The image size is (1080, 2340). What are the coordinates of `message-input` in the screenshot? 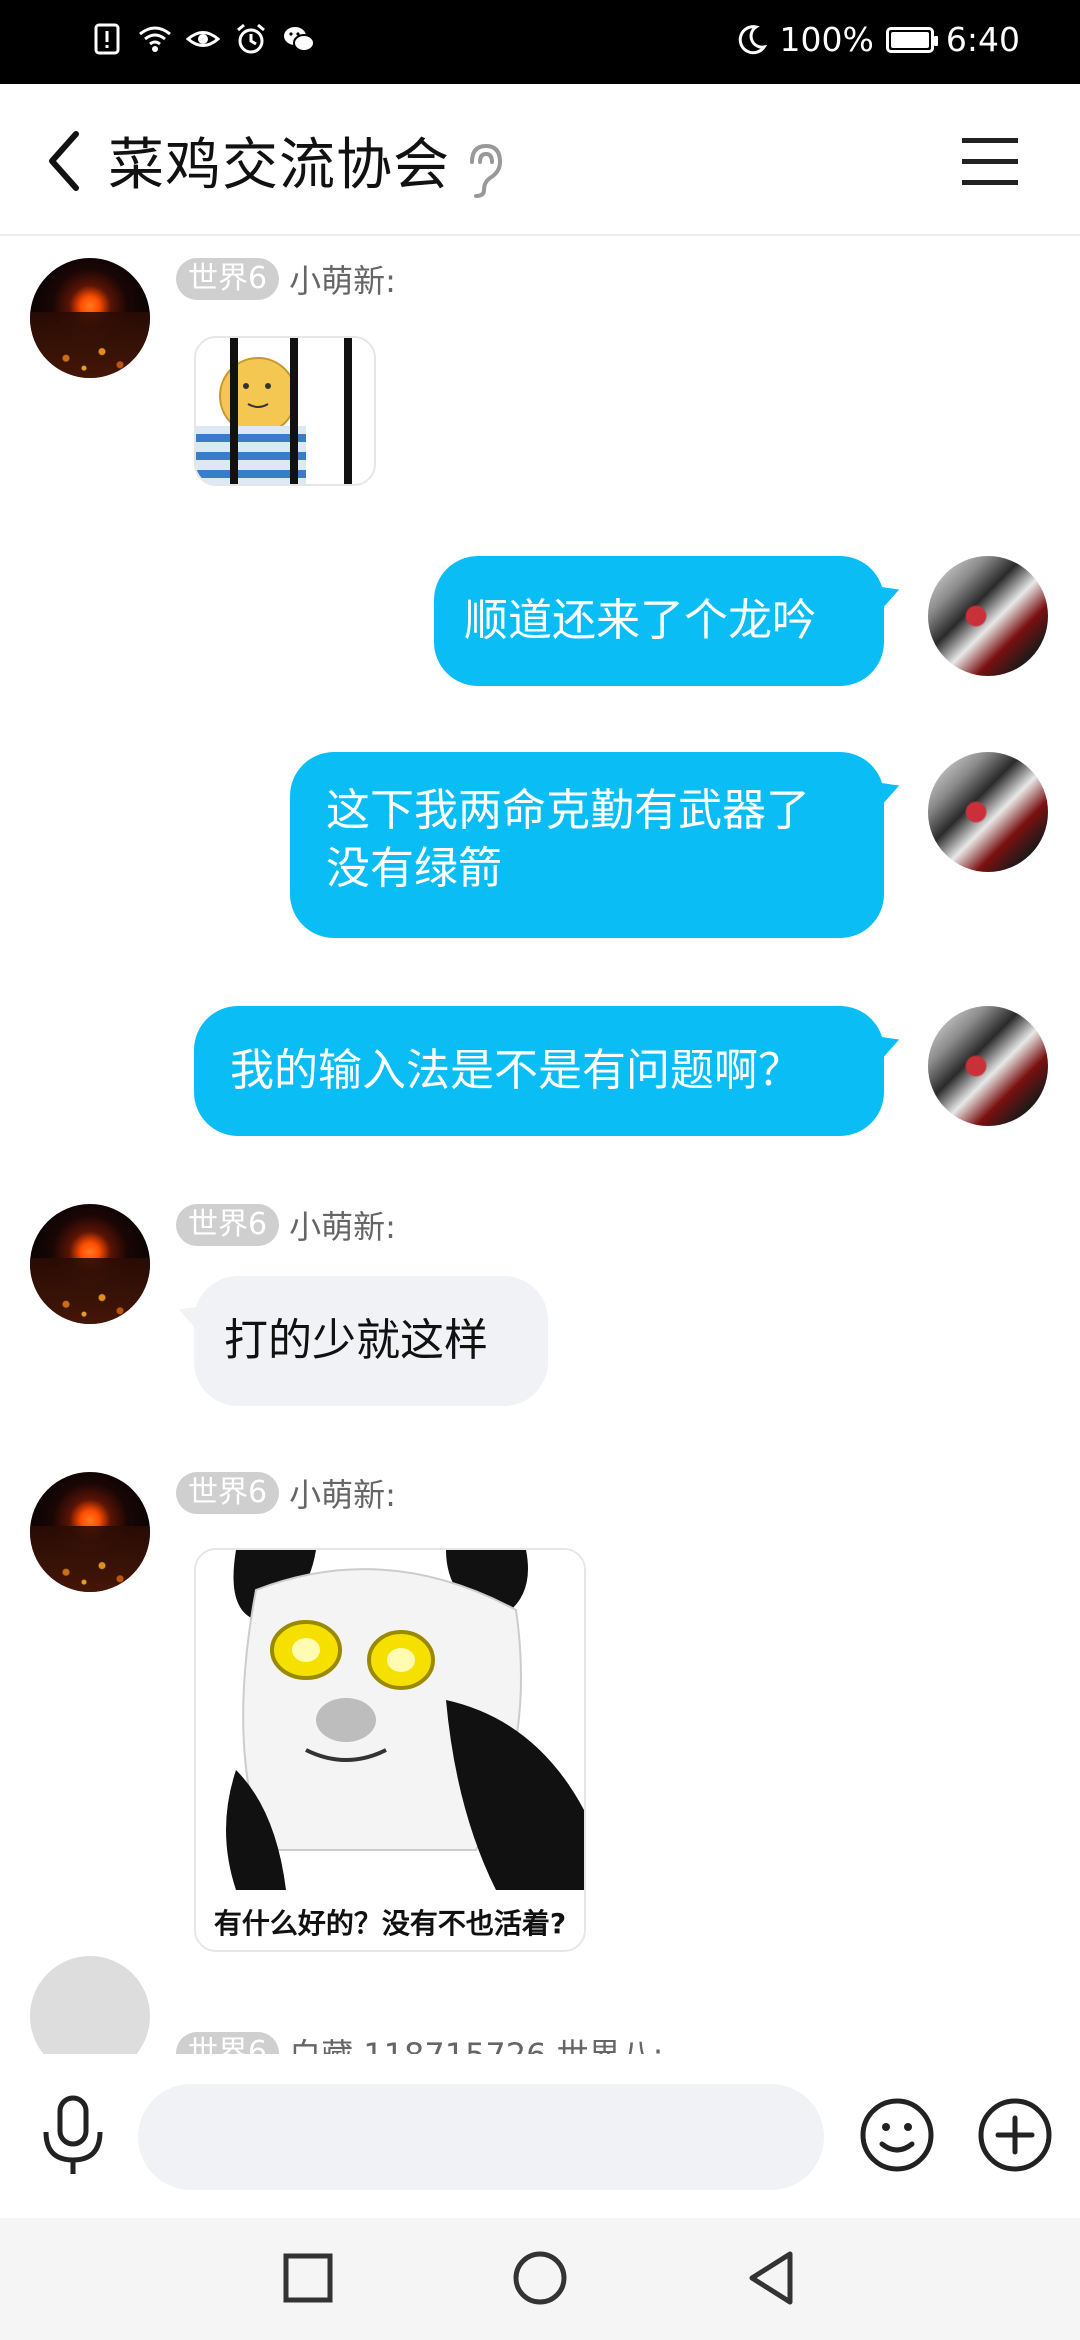 It's located at (481, 2137).